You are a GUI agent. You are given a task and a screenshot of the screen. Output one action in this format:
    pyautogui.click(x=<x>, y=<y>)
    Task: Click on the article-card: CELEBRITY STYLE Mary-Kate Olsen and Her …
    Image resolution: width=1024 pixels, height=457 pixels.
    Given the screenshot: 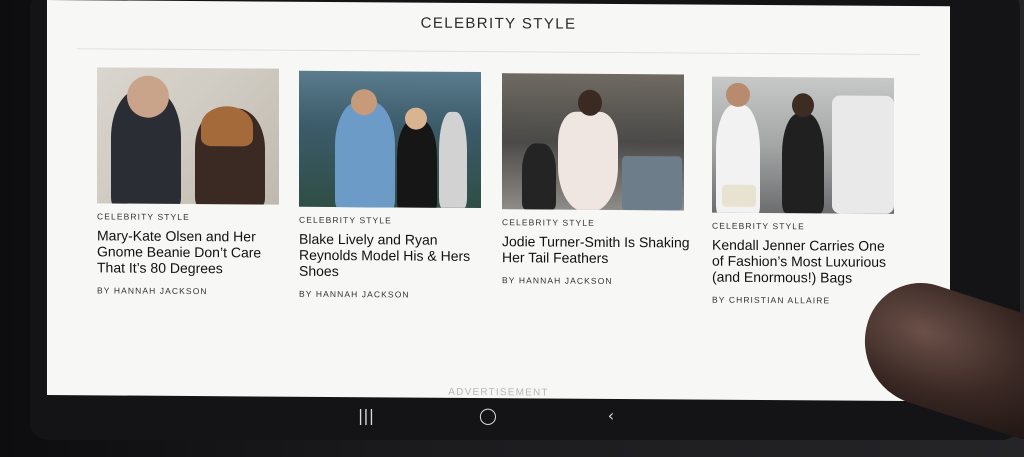 What is the action you would take?
    pyautogui.click(x=191, y=181)
    